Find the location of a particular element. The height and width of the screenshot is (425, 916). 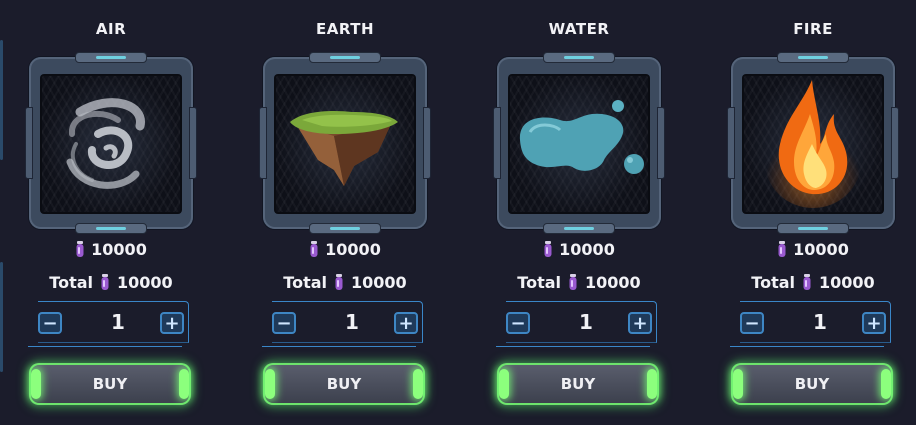

floating-island-icon is located at coordinates (344, 148).